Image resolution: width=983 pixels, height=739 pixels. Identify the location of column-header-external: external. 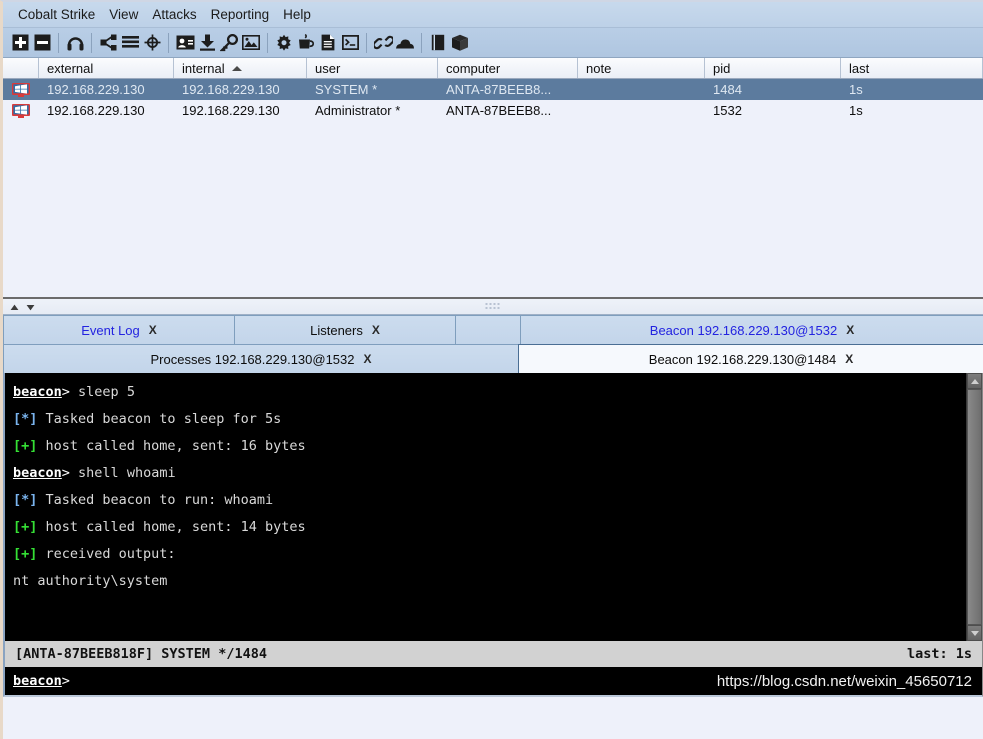
(106, 68).